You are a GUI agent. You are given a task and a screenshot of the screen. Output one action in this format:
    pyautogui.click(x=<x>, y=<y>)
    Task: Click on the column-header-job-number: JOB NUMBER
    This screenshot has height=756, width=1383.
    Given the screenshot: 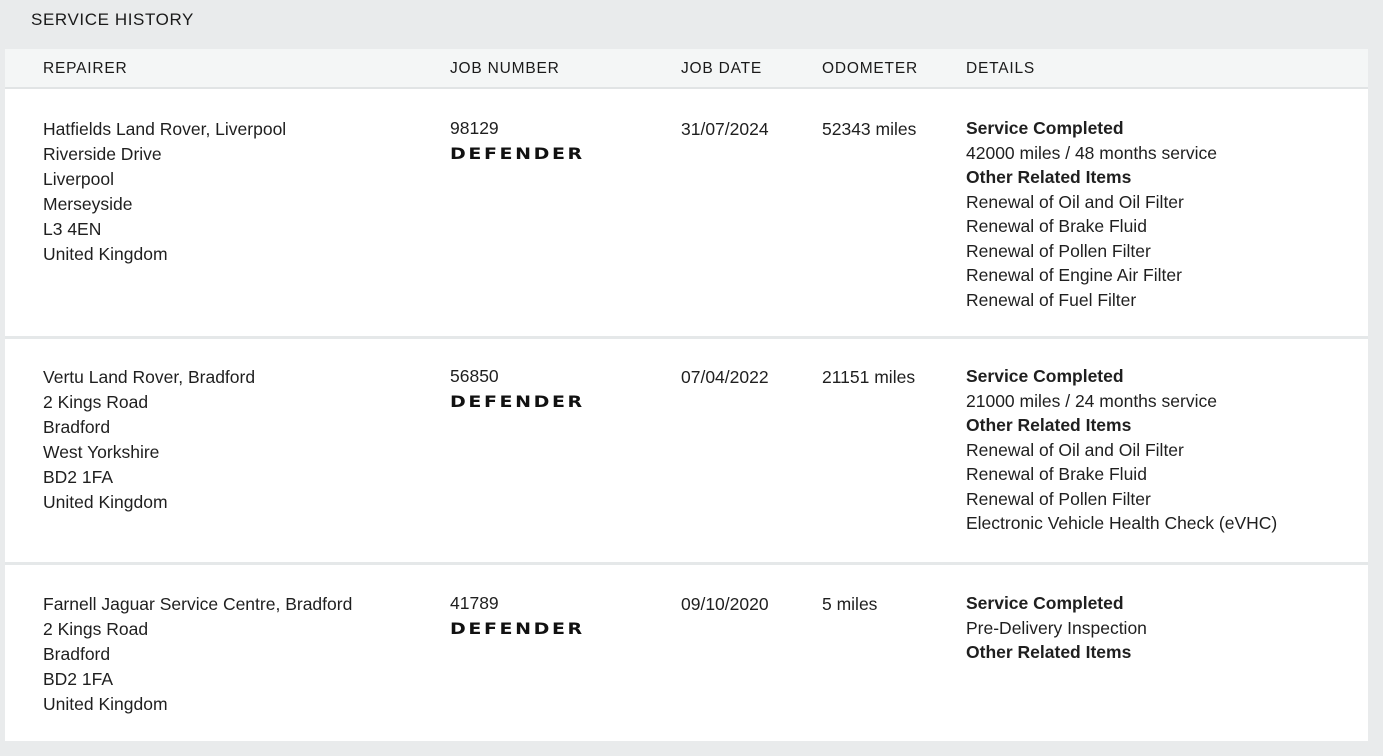 What is the action you would take?
    pyautogui.click(x=505, y=68)
    